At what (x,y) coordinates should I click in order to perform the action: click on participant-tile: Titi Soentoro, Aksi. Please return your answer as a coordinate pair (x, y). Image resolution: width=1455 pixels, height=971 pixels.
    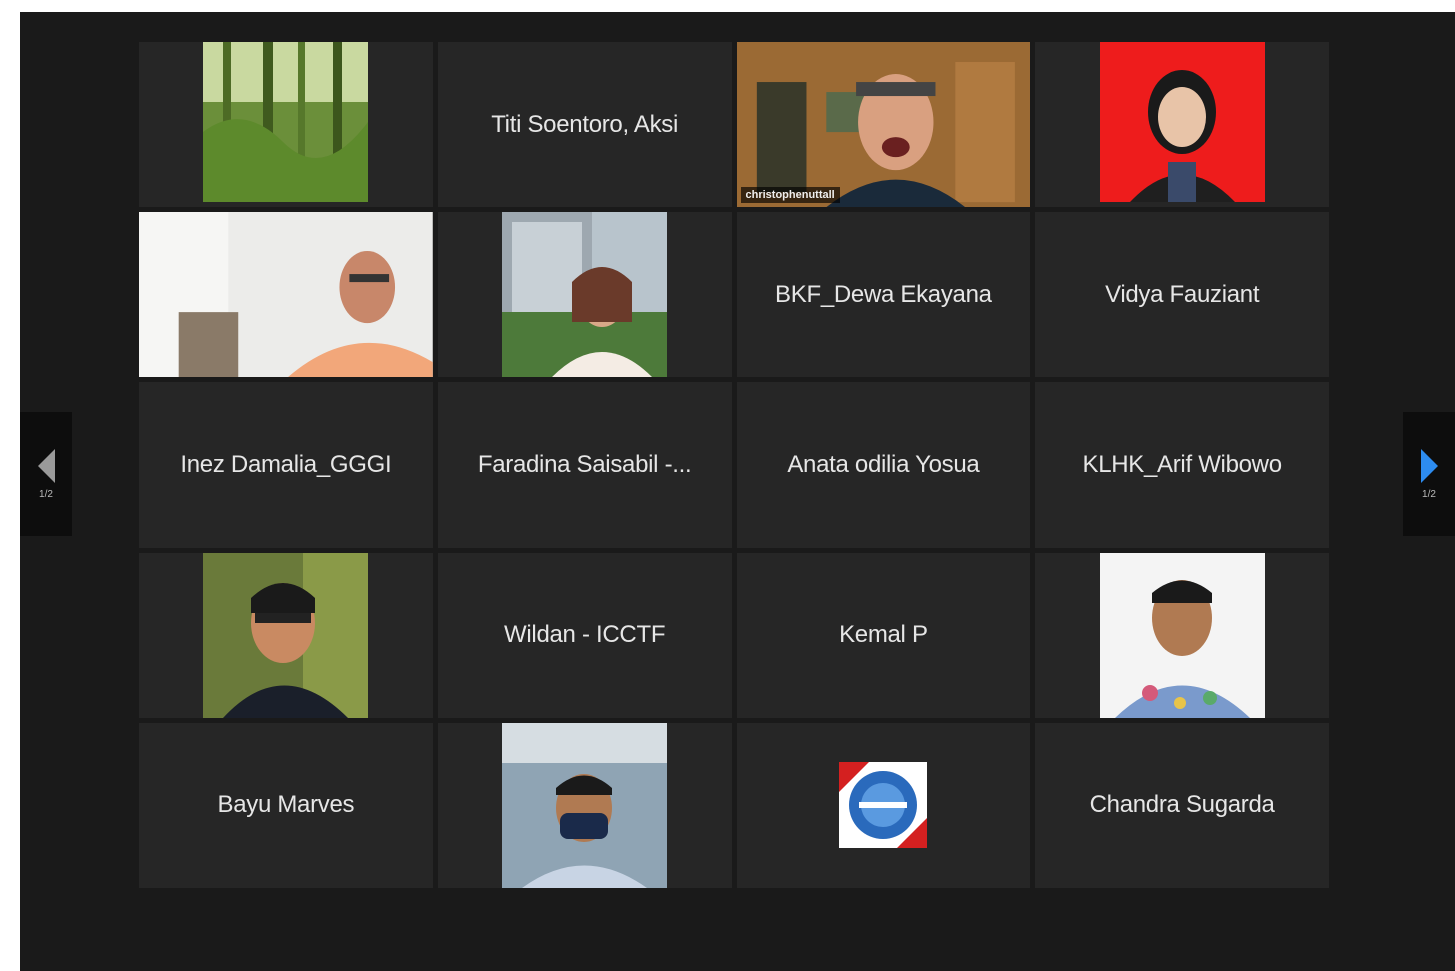
    Looking at the image, I should click on (584, 125).